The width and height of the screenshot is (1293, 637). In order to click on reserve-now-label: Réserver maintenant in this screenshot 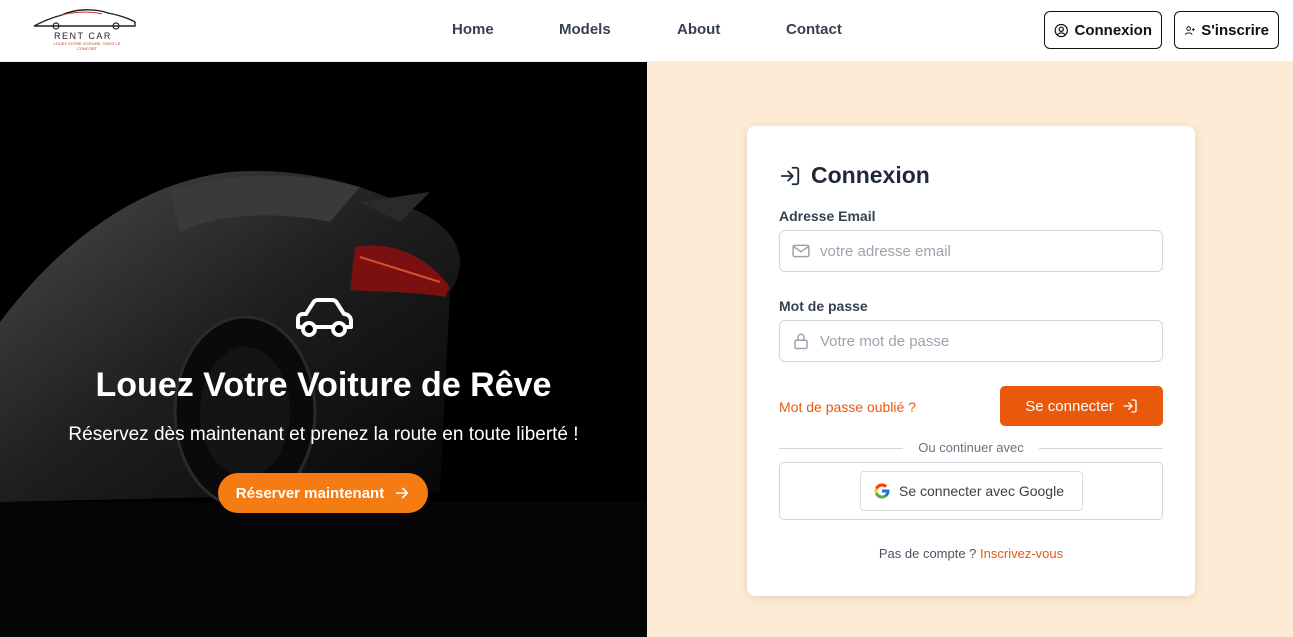, I will do `click(310, 493)`.